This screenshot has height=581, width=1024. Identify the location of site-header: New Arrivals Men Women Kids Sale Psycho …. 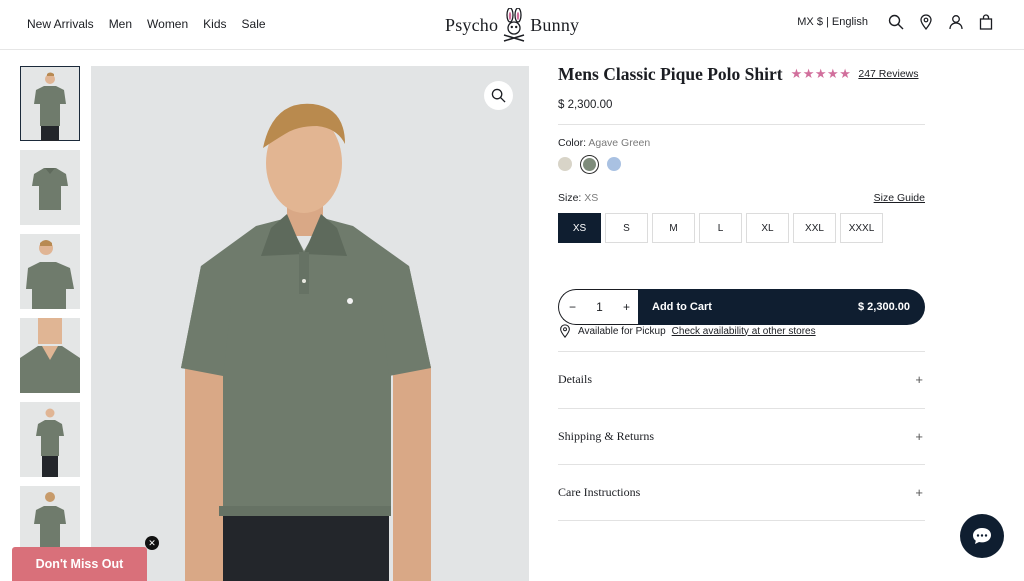
(512, 25).